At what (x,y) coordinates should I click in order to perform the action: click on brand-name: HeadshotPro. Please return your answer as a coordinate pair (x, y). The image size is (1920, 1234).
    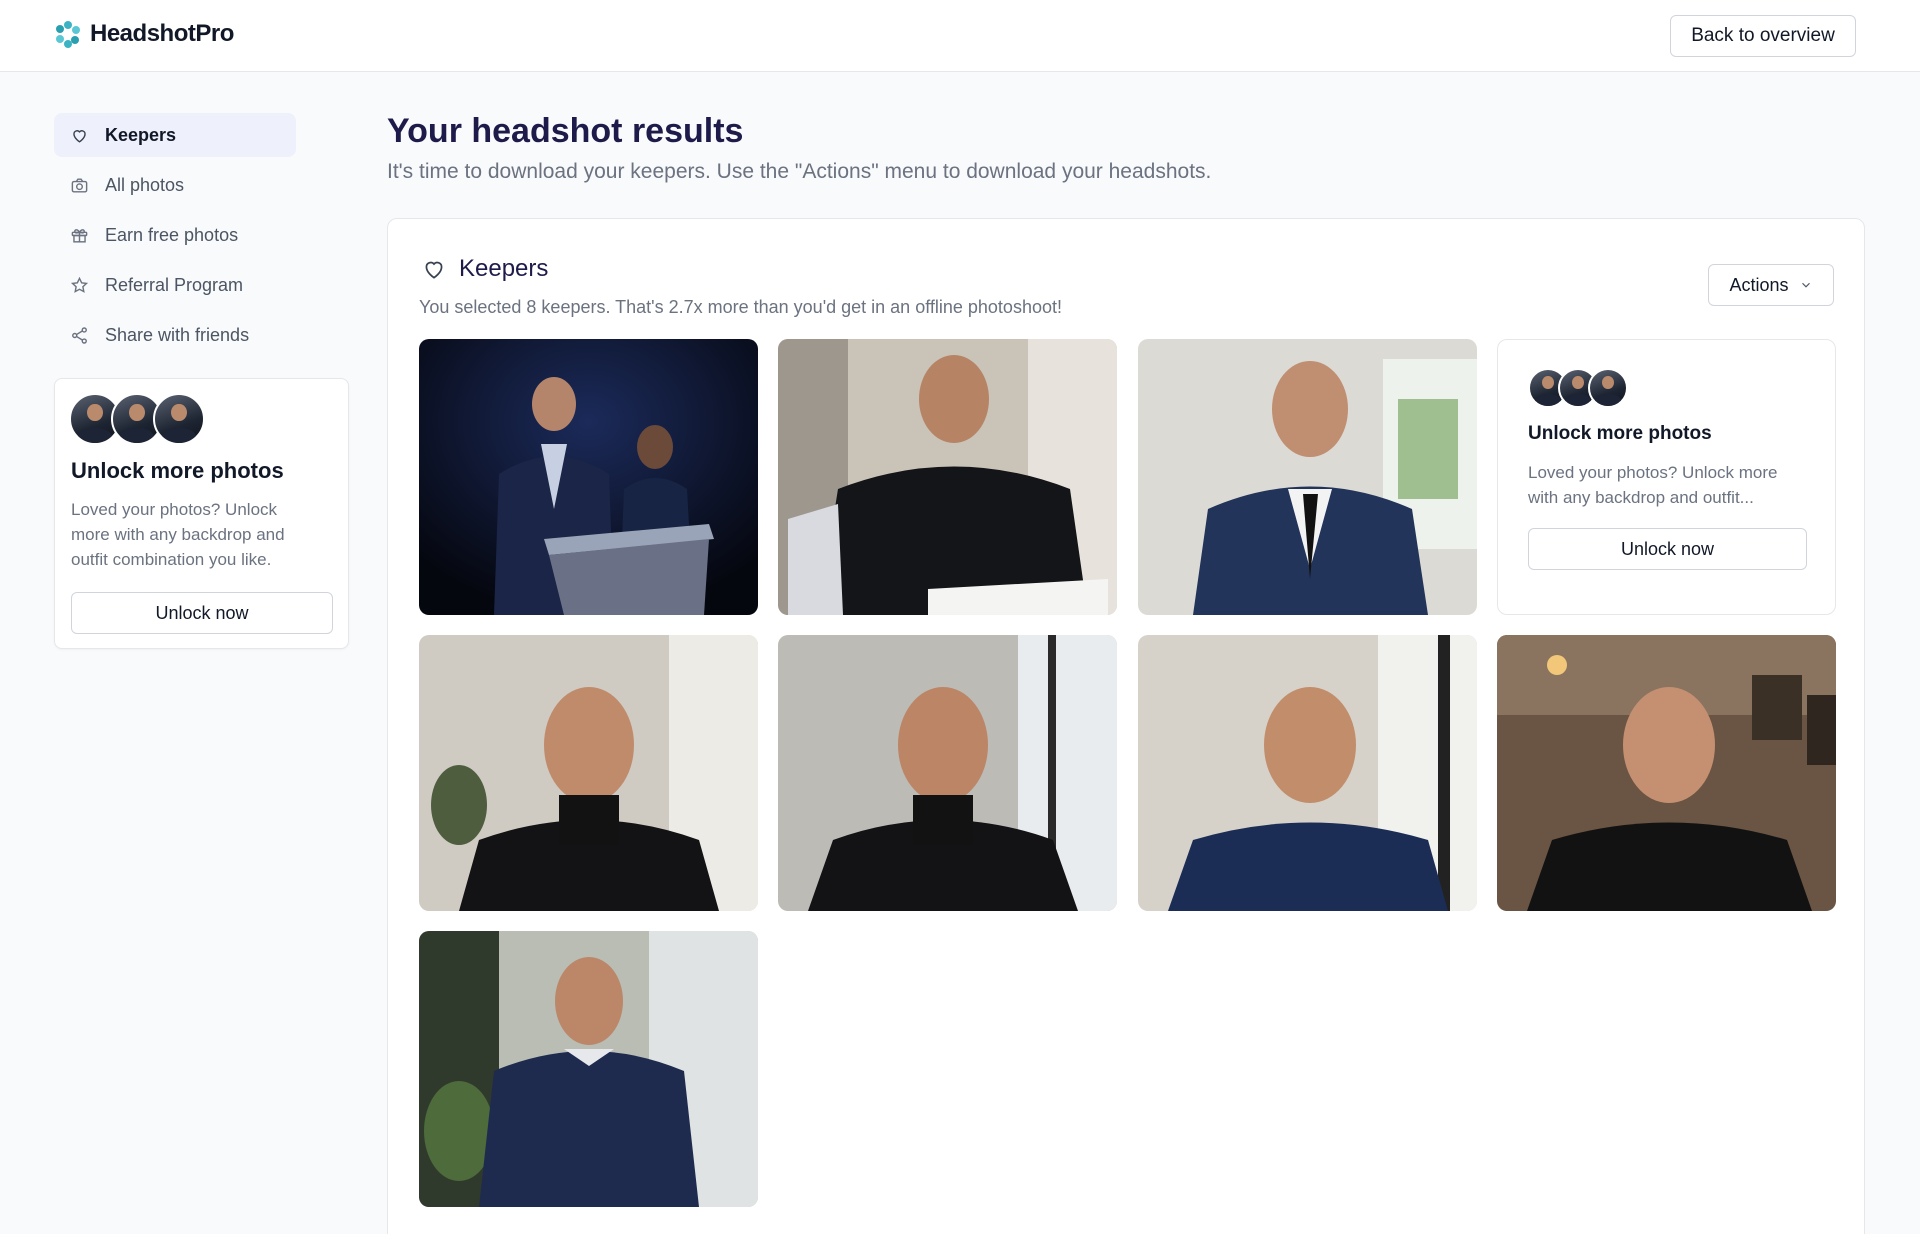
    Looking at the image, I should click on (162, 33).